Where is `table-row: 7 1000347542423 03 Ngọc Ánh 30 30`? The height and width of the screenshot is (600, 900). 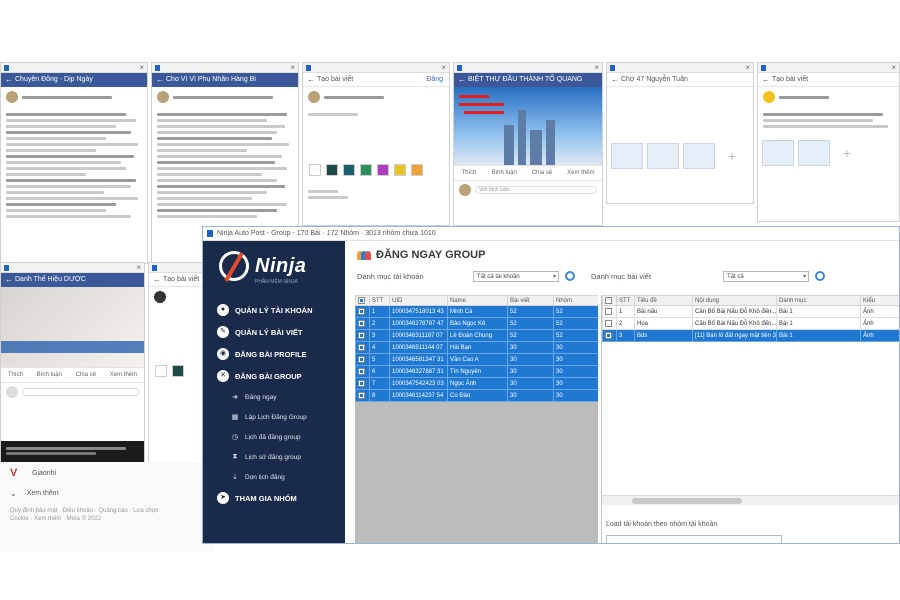 table-row: 7 1000347542423 03 Ngọc Ánh 30 30 is located at coordinates (476, 383).